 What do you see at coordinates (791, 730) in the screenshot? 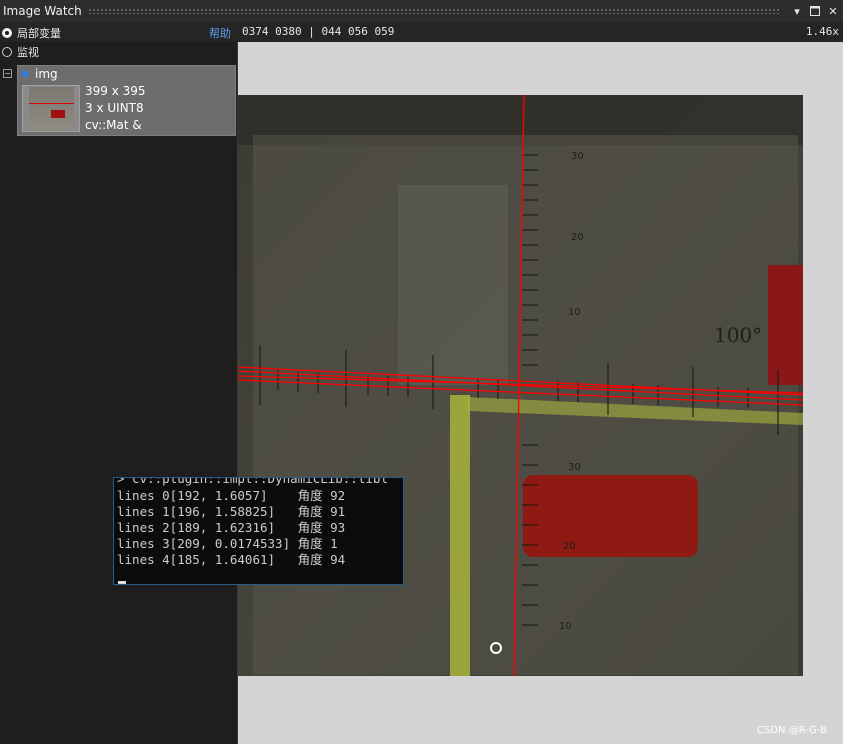
I see `watermark: CSDN @R-G-B` at bounding box center [791, 730].